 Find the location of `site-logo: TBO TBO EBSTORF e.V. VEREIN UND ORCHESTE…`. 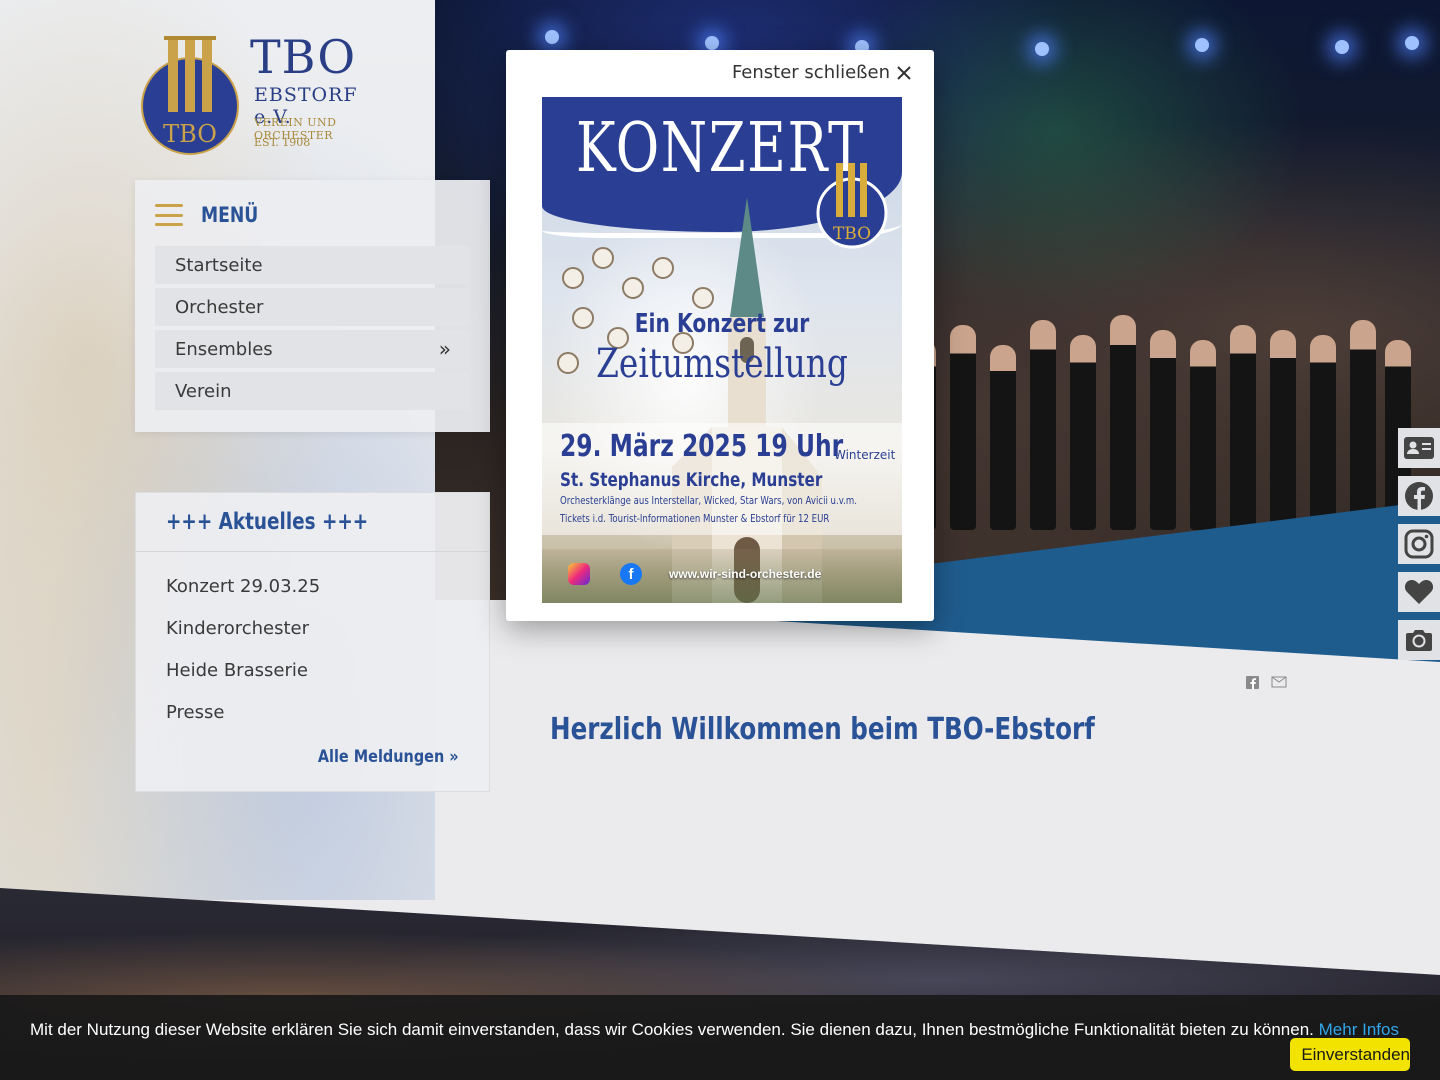

site-logo: TBO TBO EBSTORF e.V. VEREIN UND ORCHESTE… is located at coordinates (258, 95).